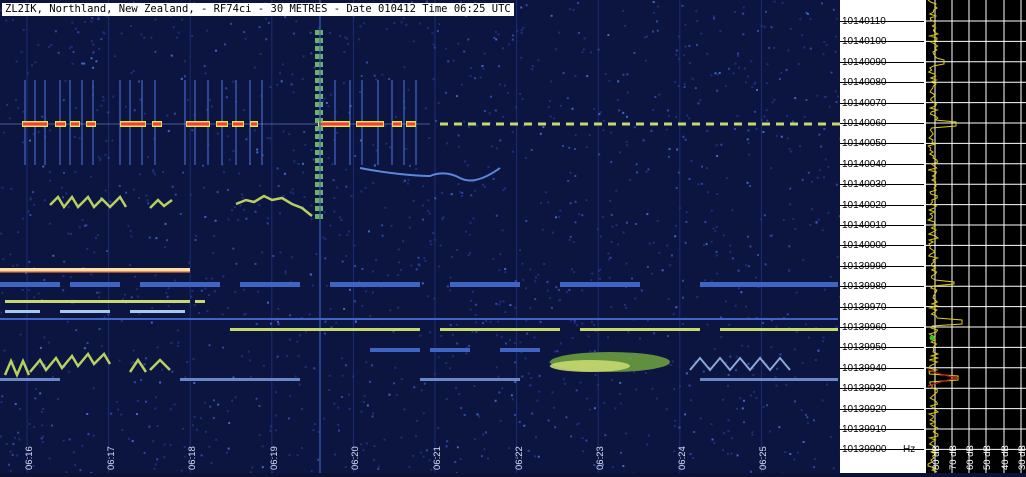  Describe the element at coordinates (943, 378) in the screenshot. I see `spectrum-peak-red` at that location.